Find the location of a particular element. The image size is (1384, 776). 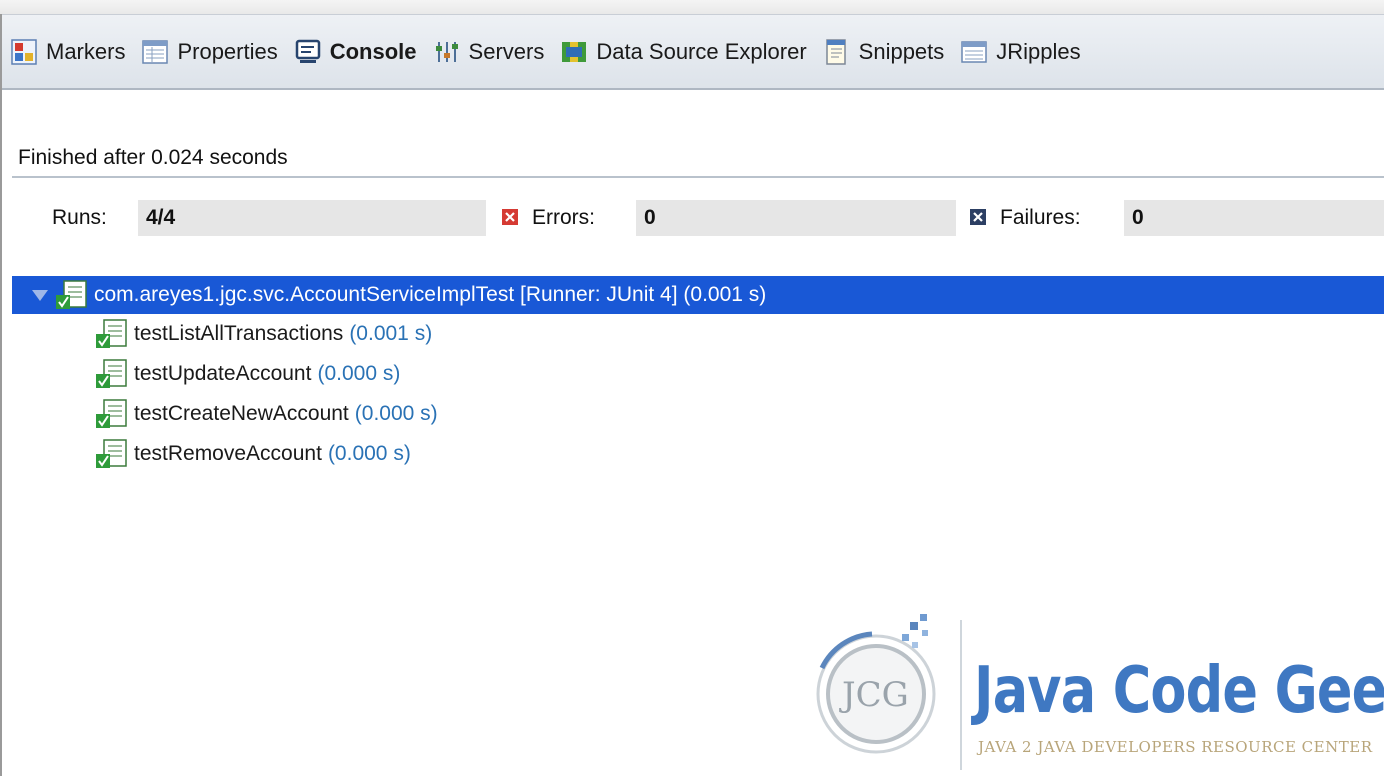

failures-value: 0 is located at coordinates (1254, 218).